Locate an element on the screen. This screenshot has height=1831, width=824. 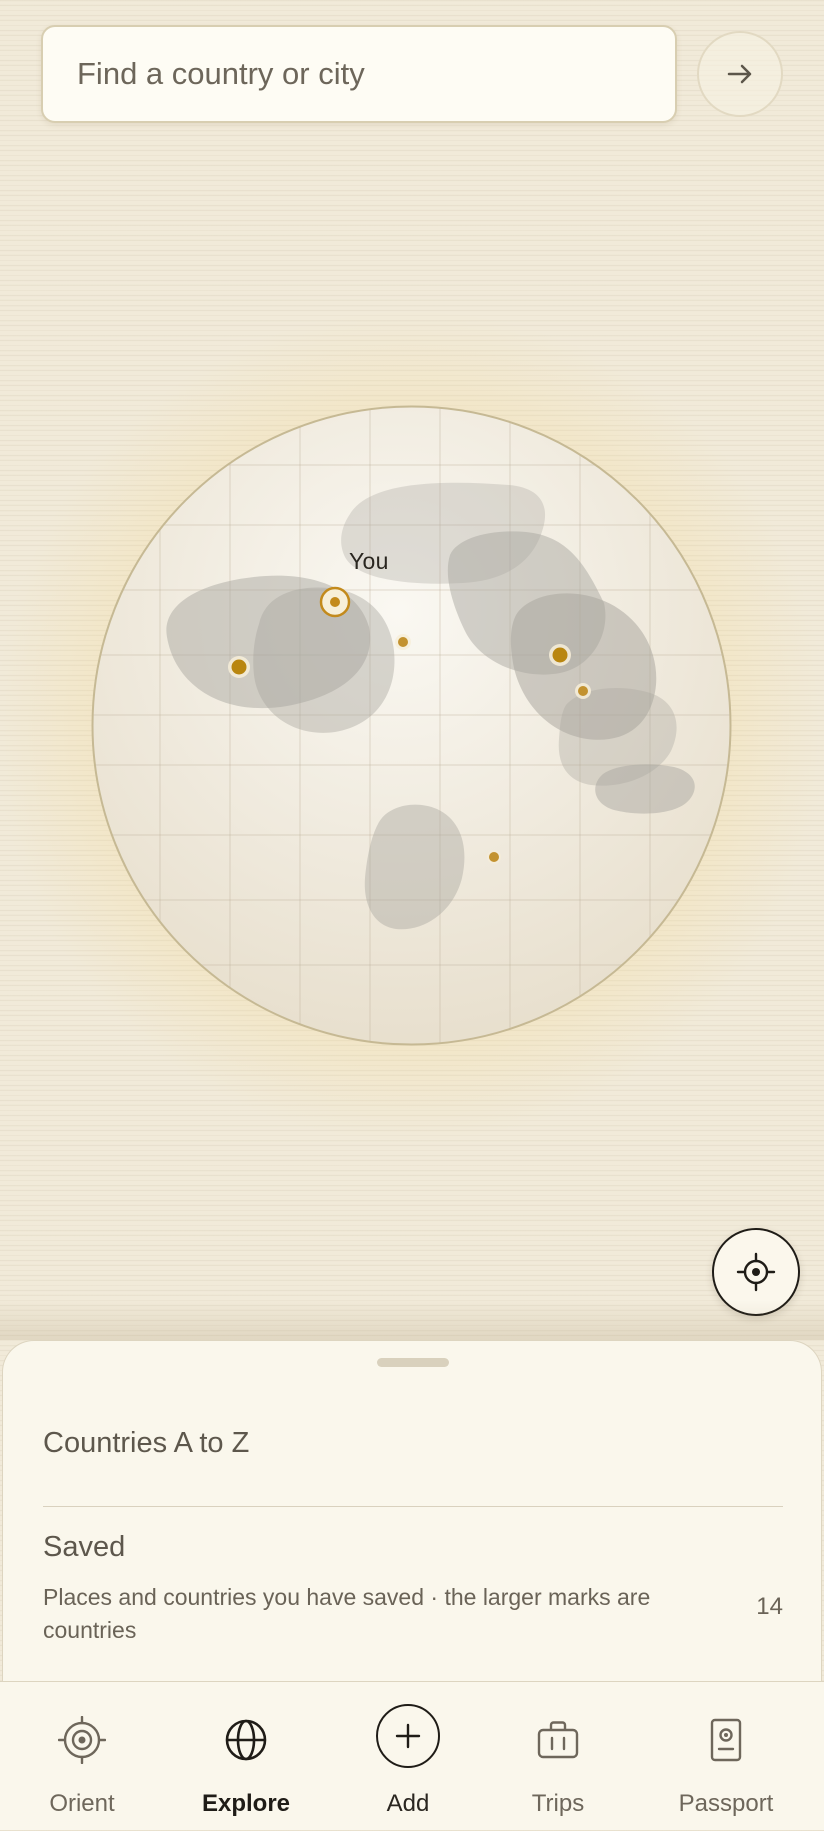
target-icon is located at coordinates (82, 1740).